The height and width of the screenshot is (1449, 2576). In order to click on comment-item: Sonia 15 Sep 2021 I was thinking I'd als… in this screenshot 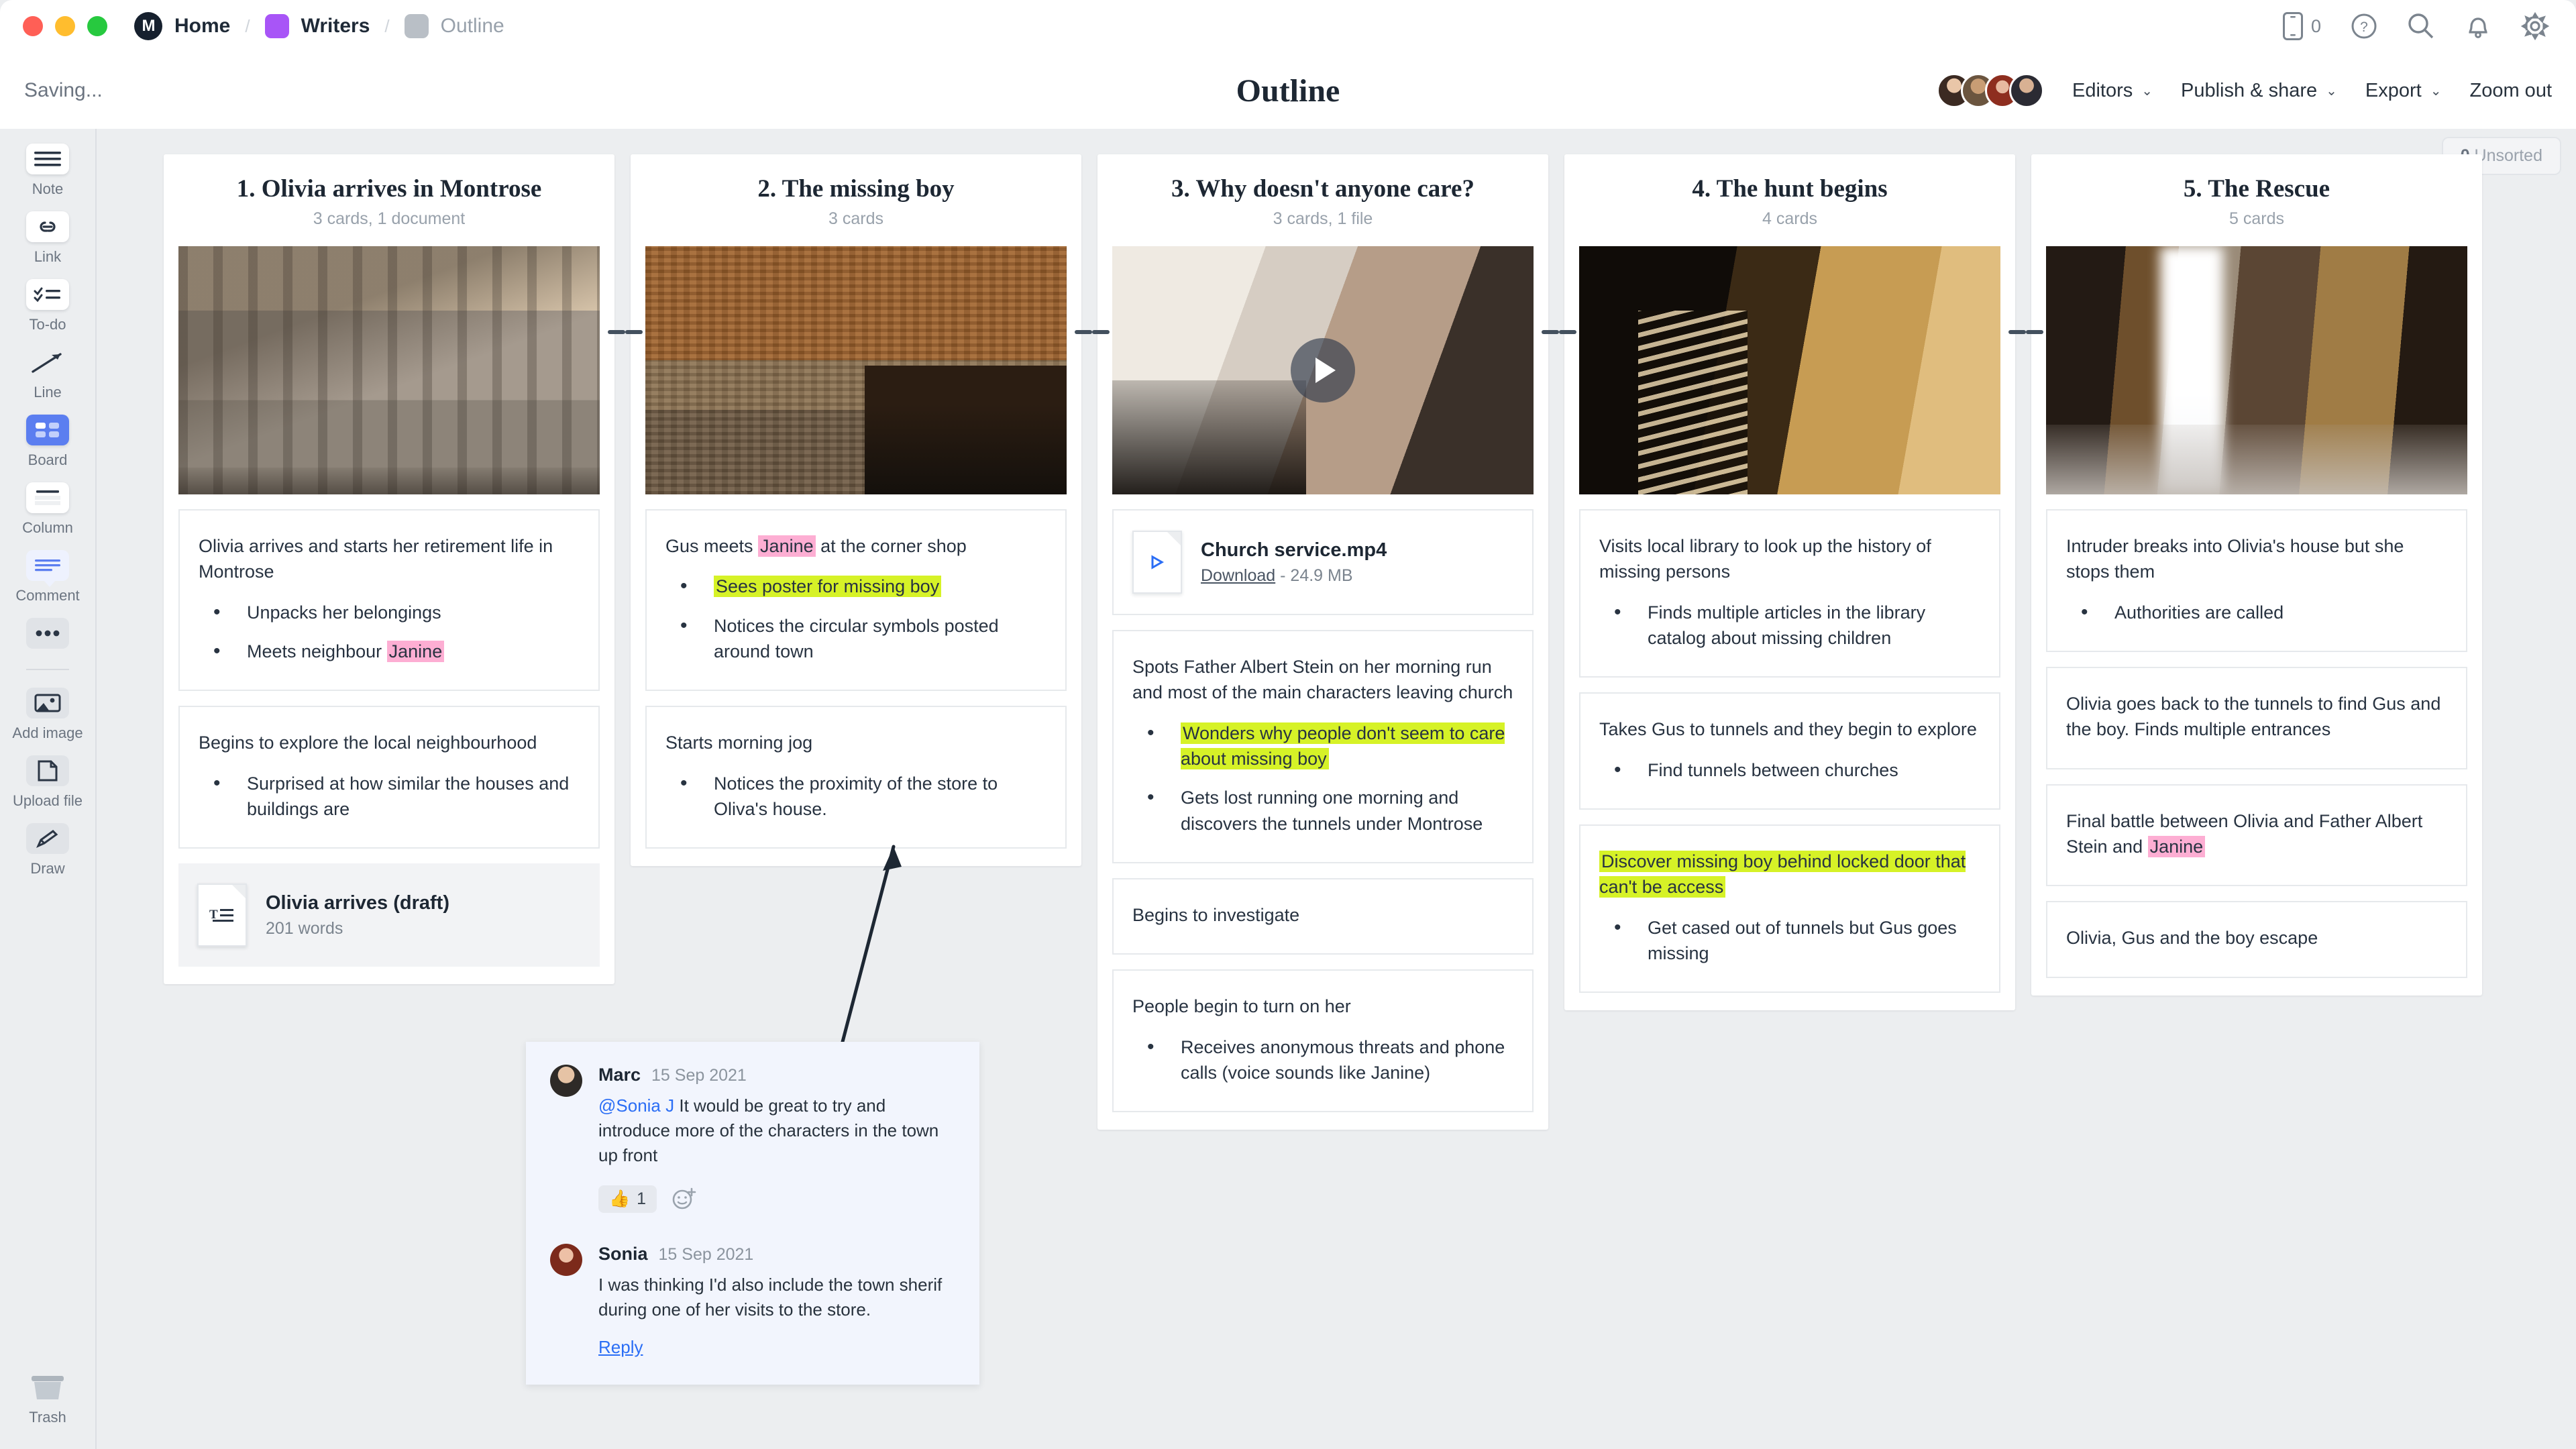, I will do `click(752, 1300)`.